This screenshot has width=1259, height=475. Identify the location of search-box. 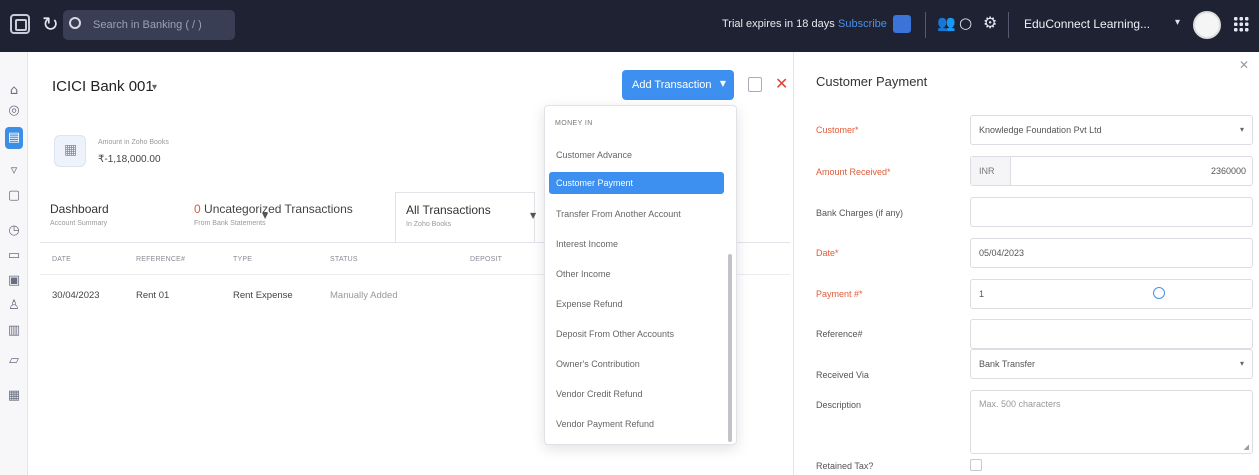
(149, 25).